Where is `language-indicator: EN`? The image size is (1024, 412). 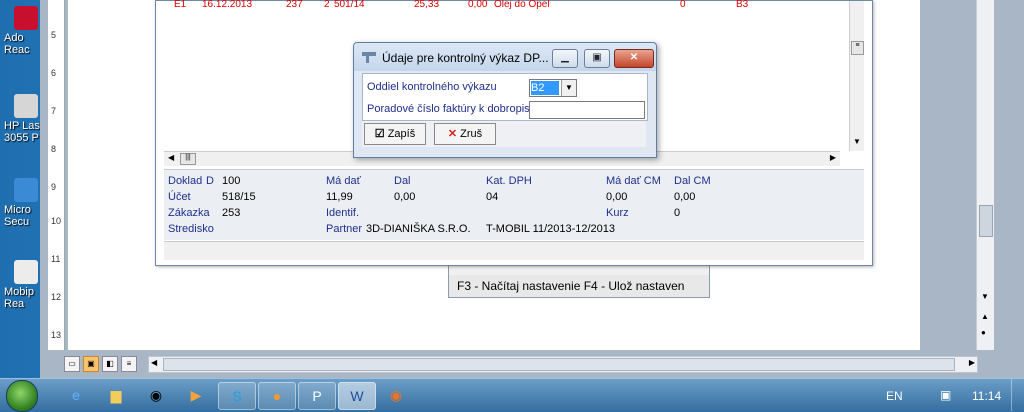
language-indicator: EN is located at coordinates (894, 396).